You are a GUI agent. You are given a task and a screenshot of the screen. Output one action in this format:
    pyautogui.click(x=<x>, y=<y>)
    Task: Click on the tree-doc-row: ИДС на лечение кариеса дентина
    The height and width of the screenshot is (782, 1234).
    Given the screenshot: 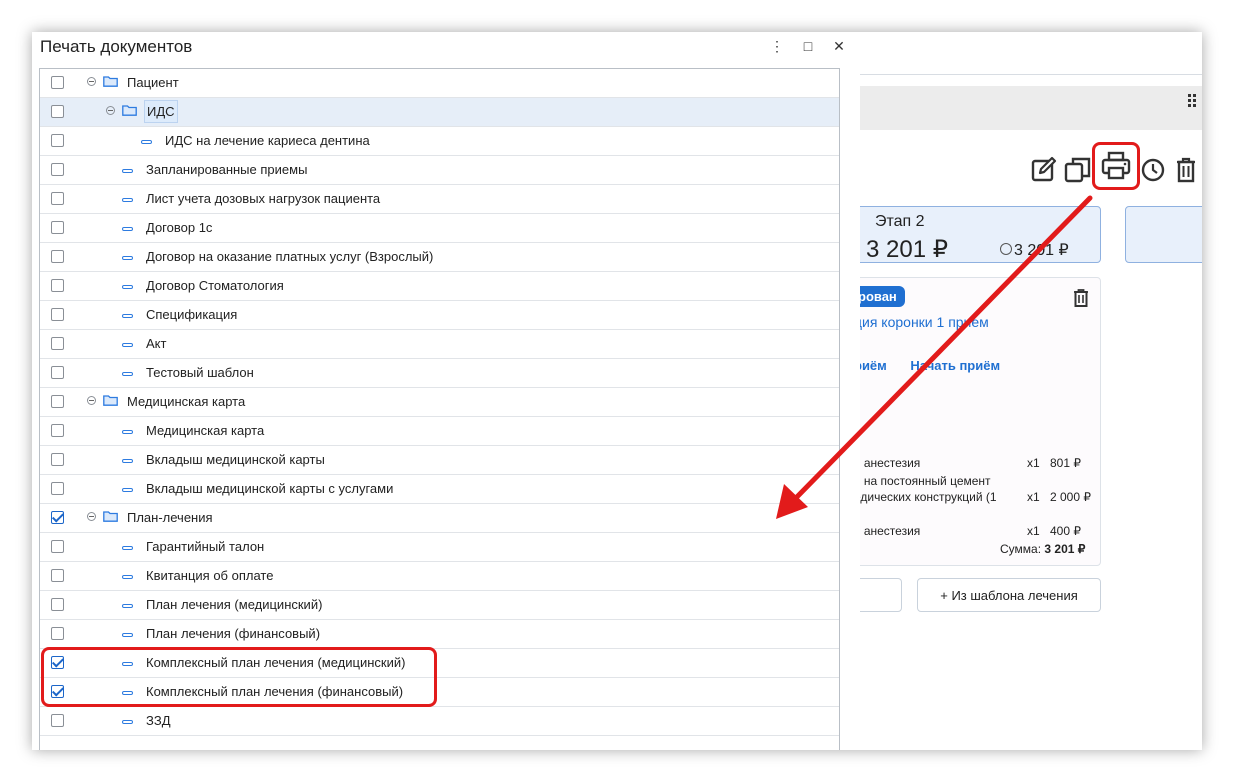 What is the action you would take?
    pyautogui.click(x=439, y=141)
    